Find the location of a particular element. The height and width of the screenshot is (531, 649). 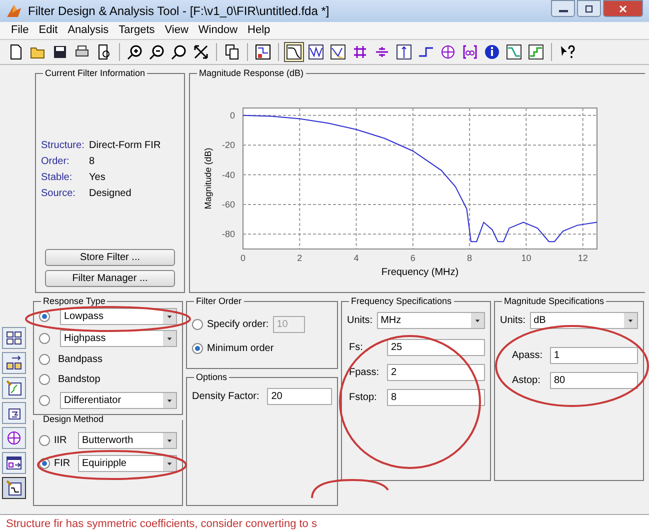

info-label: Structure: is located at coordinates (63, 146).